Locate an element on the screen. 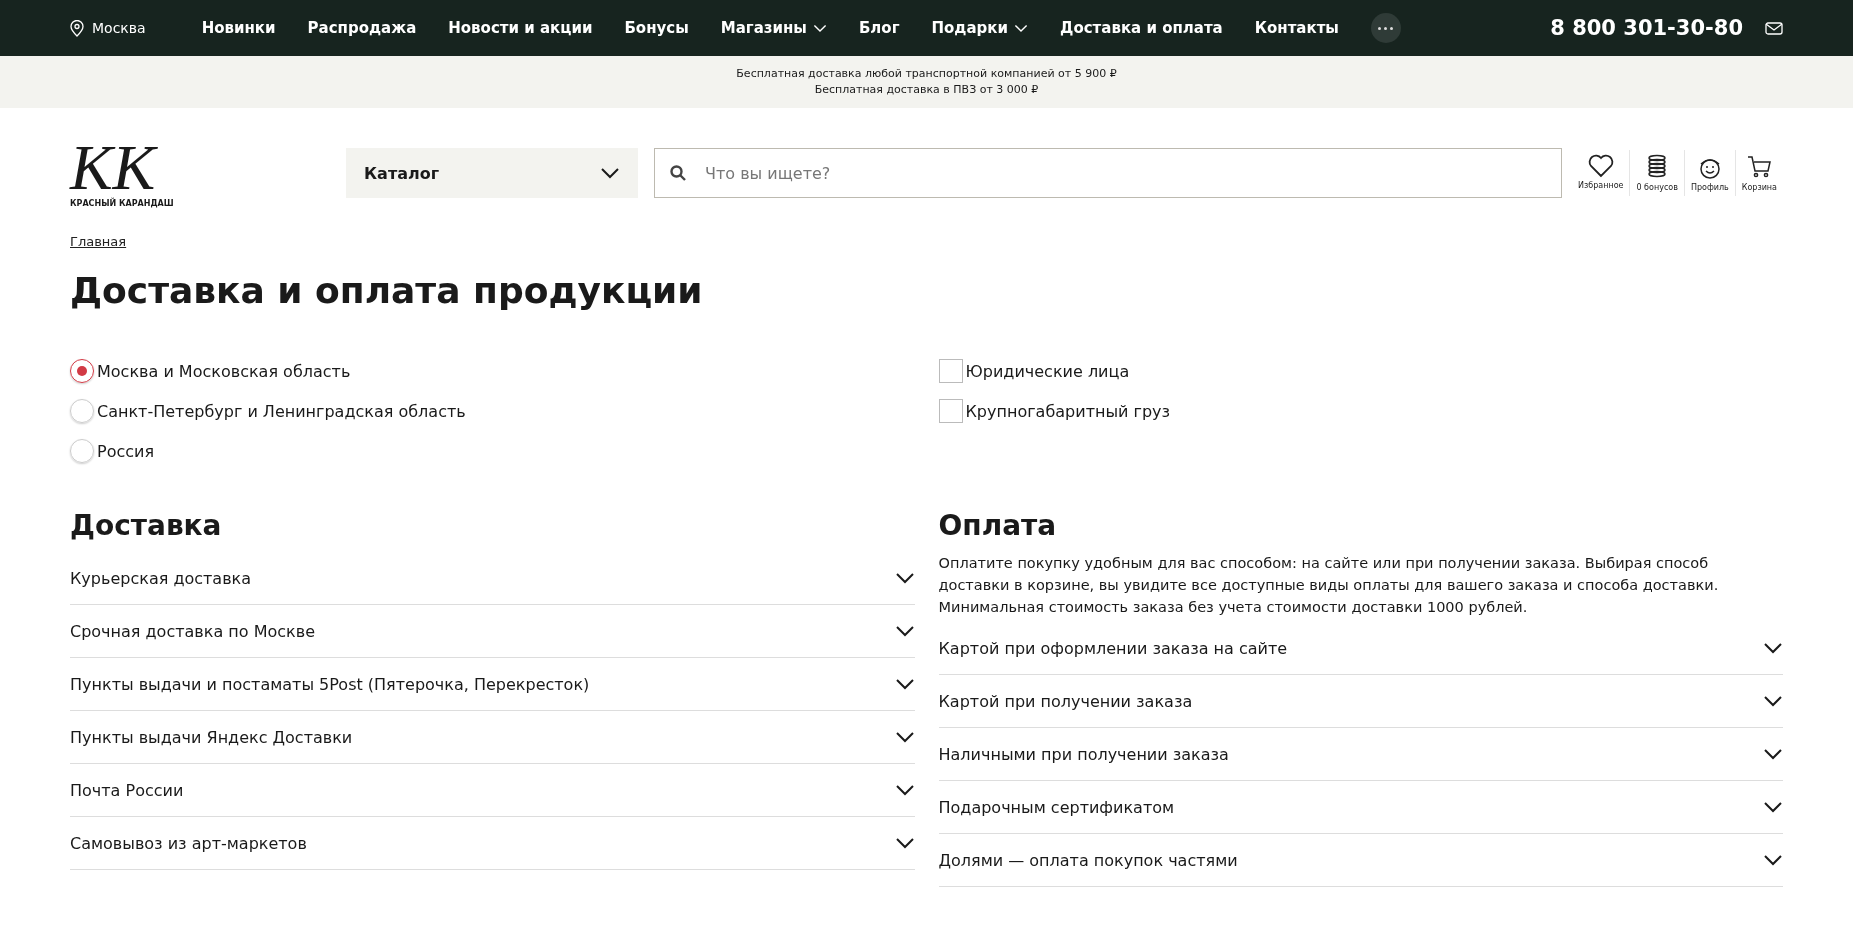 This screenshot has height=927, width=1853. accordion-row: Подарочным сертификатом is located at coordinates (1360, 807).